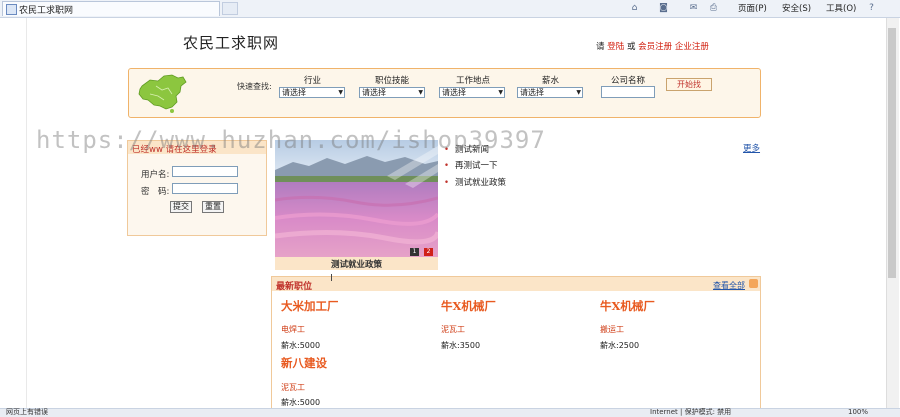 This screenshot has height=417, width=900. I want to click on site-title: 农民工求职网, so click(231, 43).